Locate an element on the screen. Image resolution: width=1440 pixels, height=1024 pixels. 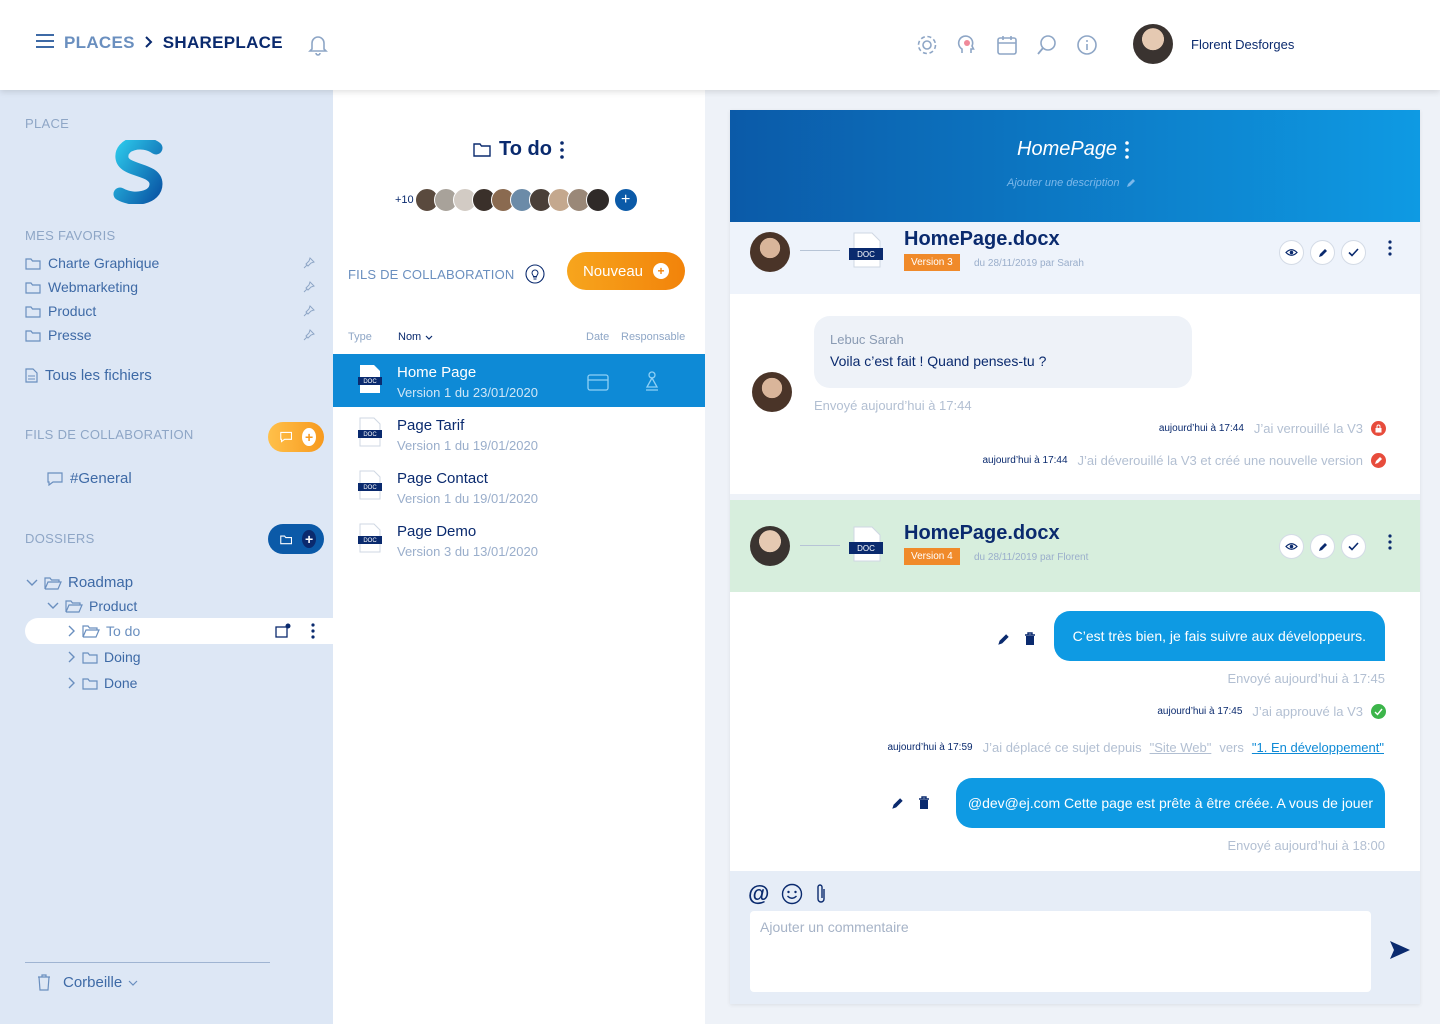
share-folder-icon is located at coordinates (283, 633).